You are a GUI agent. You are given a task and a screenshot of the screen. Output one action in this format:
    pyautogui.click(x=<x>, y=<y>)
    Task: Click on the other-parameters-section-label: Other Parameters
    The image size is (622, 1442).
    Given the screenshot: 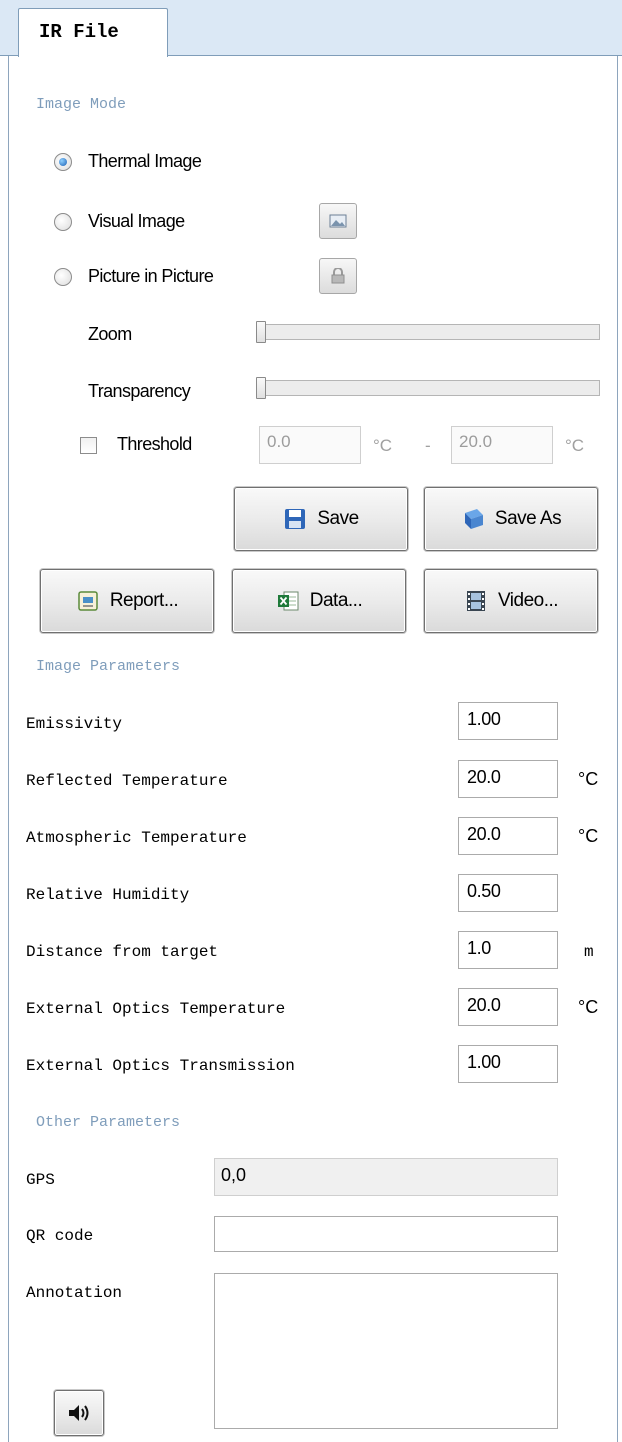 What is the action you would take?
    pyautogui.click(x=108, y=1122)
    